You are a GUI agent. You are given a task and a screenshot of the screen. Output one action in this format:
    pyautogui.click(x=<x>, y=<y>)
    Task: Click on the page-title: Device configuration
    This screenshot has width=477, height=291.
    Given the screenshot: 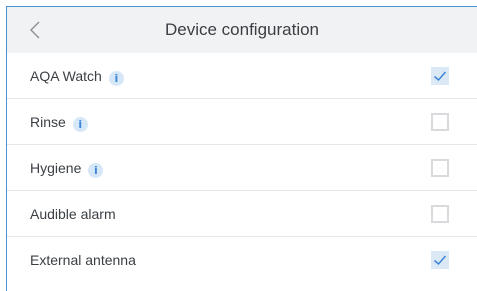 What is the action you would take?
    pyautogui.click(x=242, y=29)
    